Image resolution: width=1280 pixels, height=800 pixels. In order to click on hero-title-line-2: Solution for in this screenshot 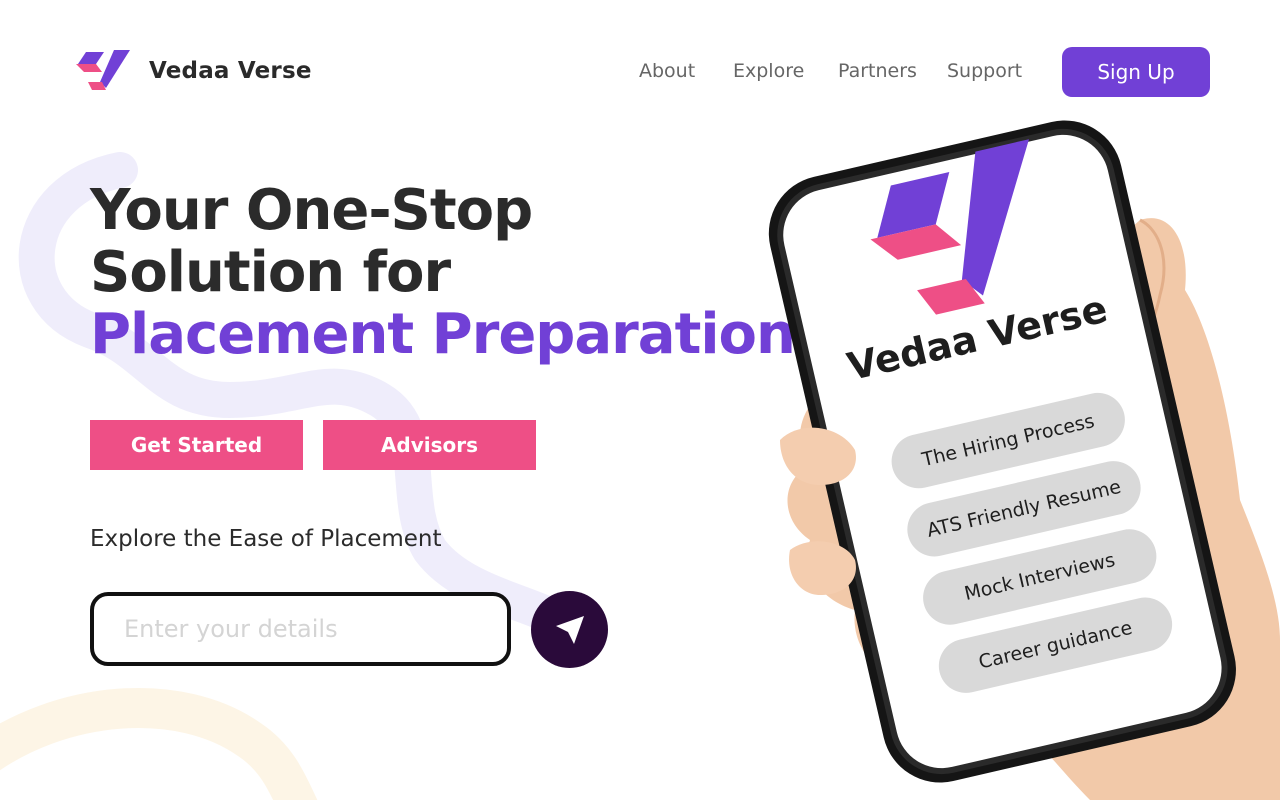, I will do `click(270, 272)`.